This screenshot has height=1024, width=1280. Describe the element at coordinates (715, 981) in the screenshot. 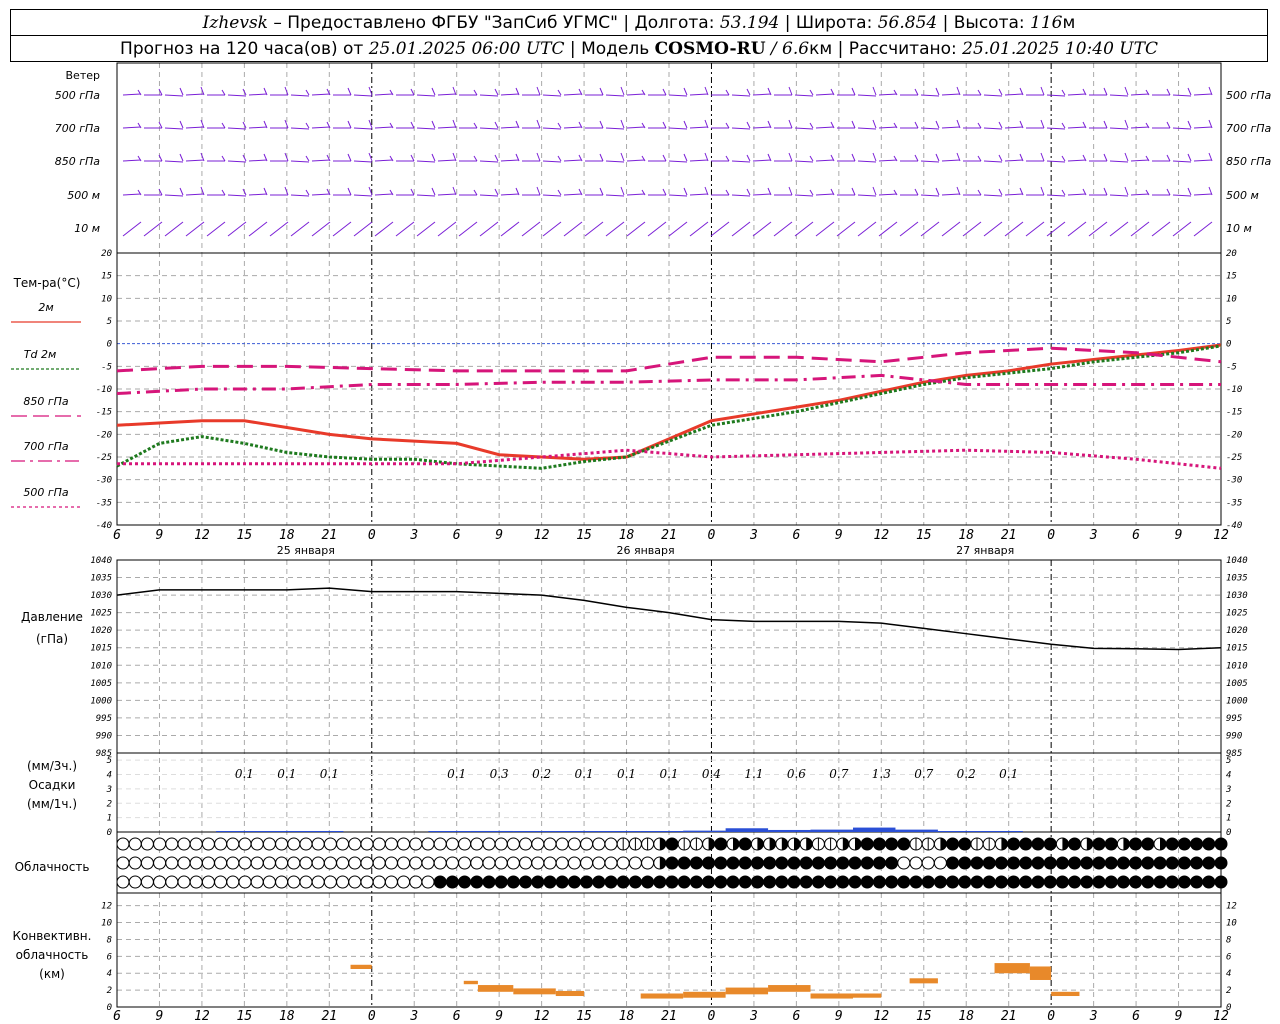

I see `conv-bars` at that location.